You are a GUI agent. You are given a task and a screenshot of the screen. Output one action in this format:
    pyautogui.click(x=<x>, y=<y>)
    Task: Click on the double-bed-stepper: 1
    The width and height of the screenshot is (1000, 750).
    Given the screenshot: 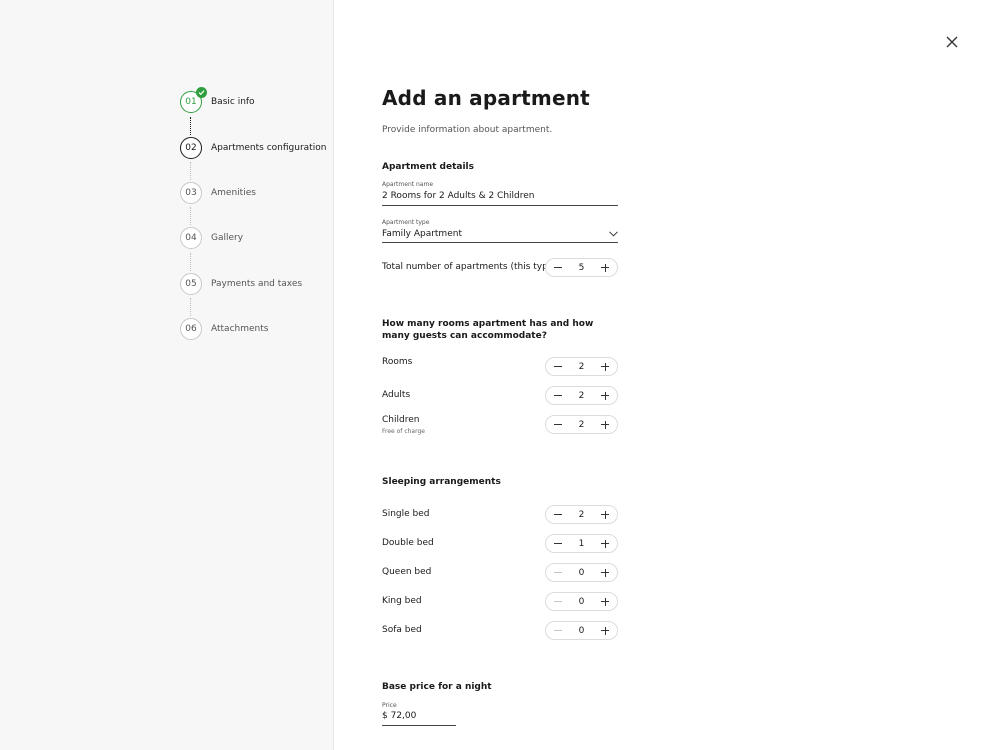 What is the action you would take?
    pyautogui.click(x=581, y=543)
    